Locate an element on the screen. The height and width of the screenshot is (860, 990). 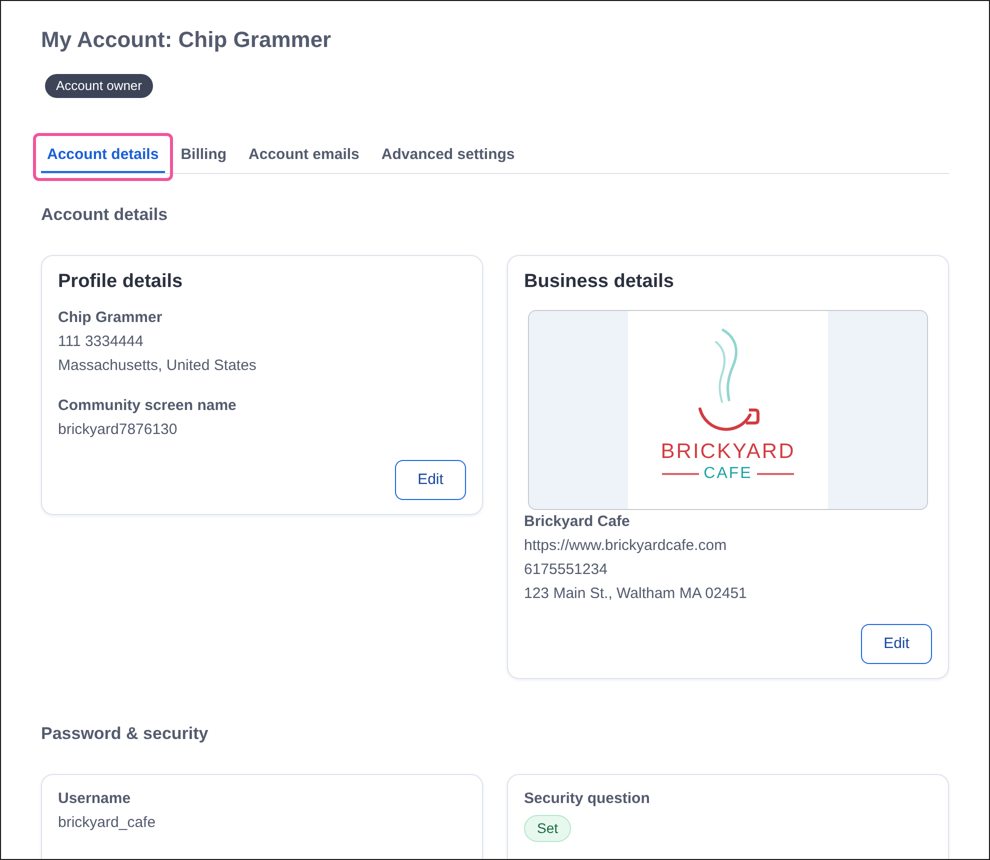
tab: Account emails is located at coordinates (304, 156).